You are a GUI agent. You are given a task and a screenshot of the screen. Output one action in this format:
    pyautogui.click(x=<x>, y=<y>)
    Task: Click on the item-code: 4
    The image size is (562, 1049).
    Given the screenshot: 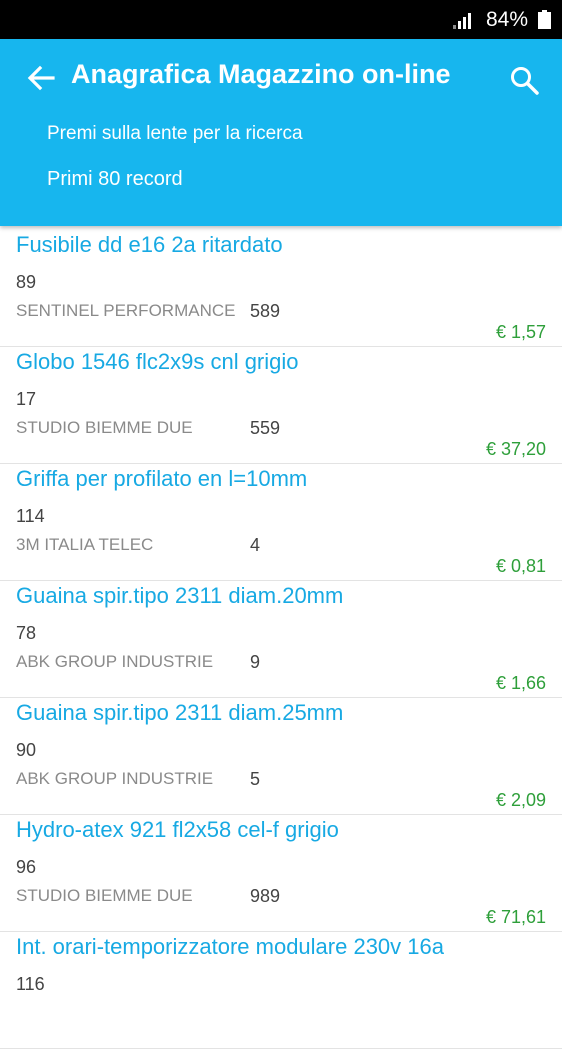 What is the action you would take?
    pyautogui.click(x=255, y=545)
    